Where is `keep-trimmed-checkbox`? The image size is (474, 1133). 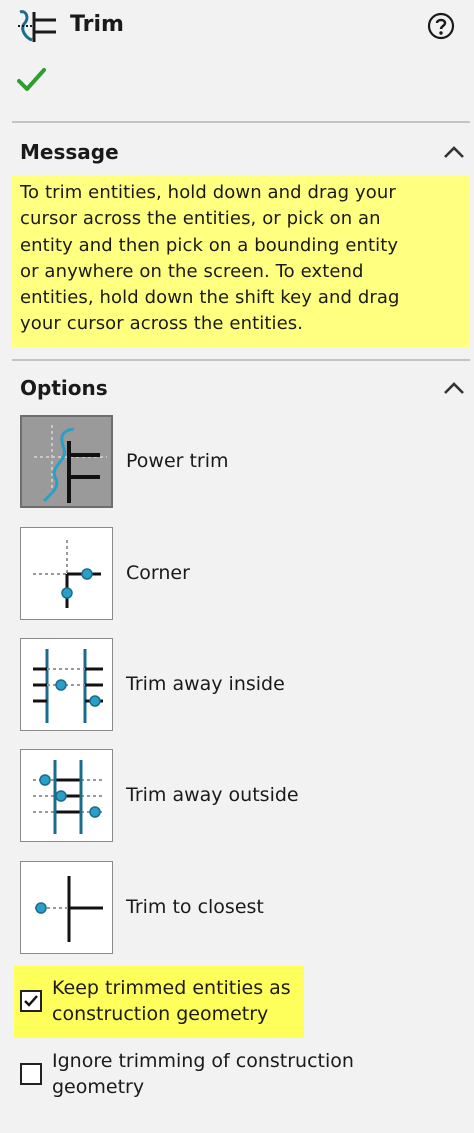
keep-trimmed-checkbox is located at coordinates (31, 1001).